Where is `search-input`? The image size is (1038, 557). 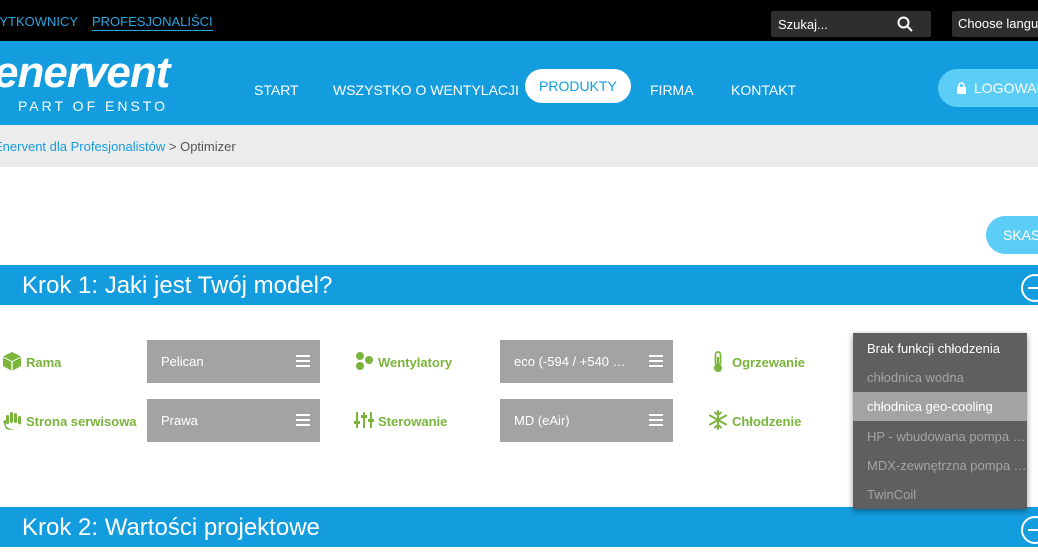 search-input is located at coordinates (834, 24).